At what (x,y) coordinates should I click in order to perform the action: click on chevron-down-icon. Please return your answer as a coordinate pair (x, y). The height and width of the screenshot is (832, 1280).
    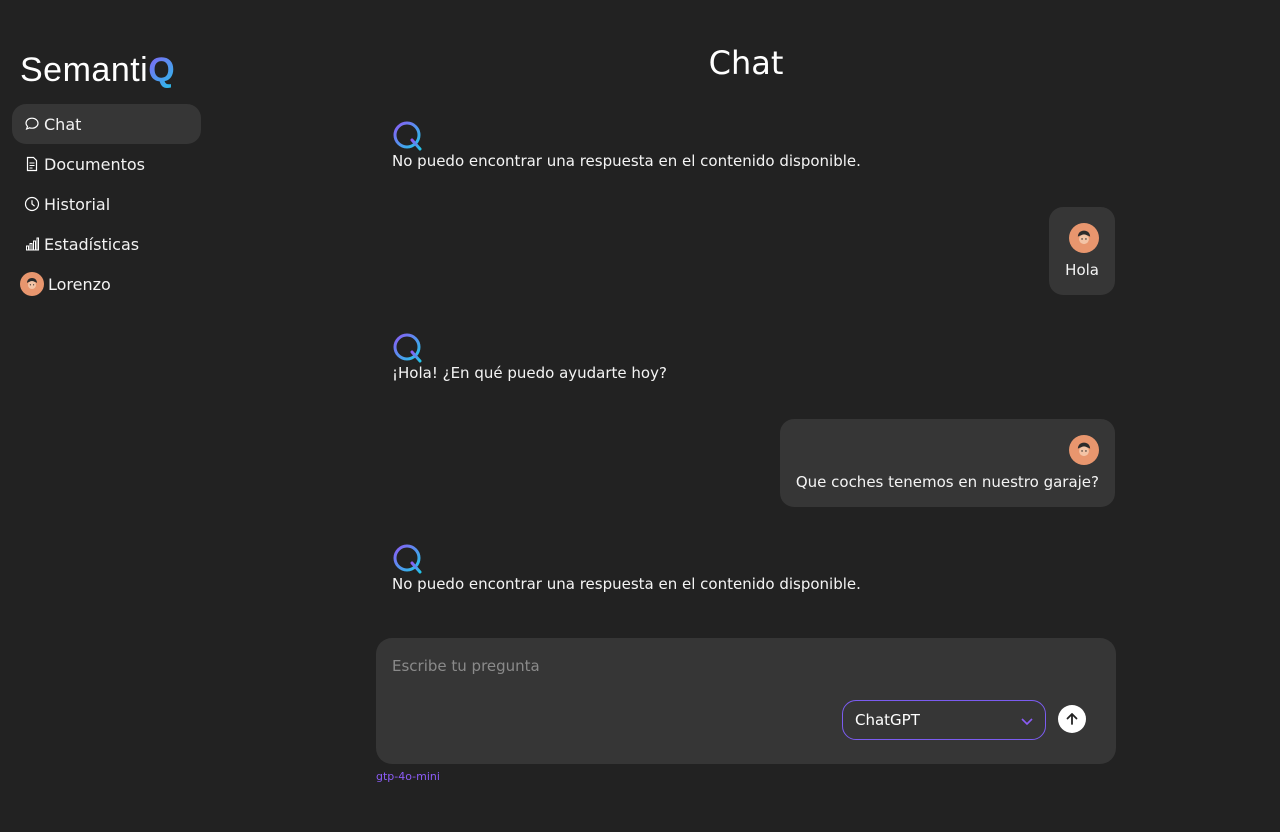
    Looking at the image, I should click on (1027, 722).